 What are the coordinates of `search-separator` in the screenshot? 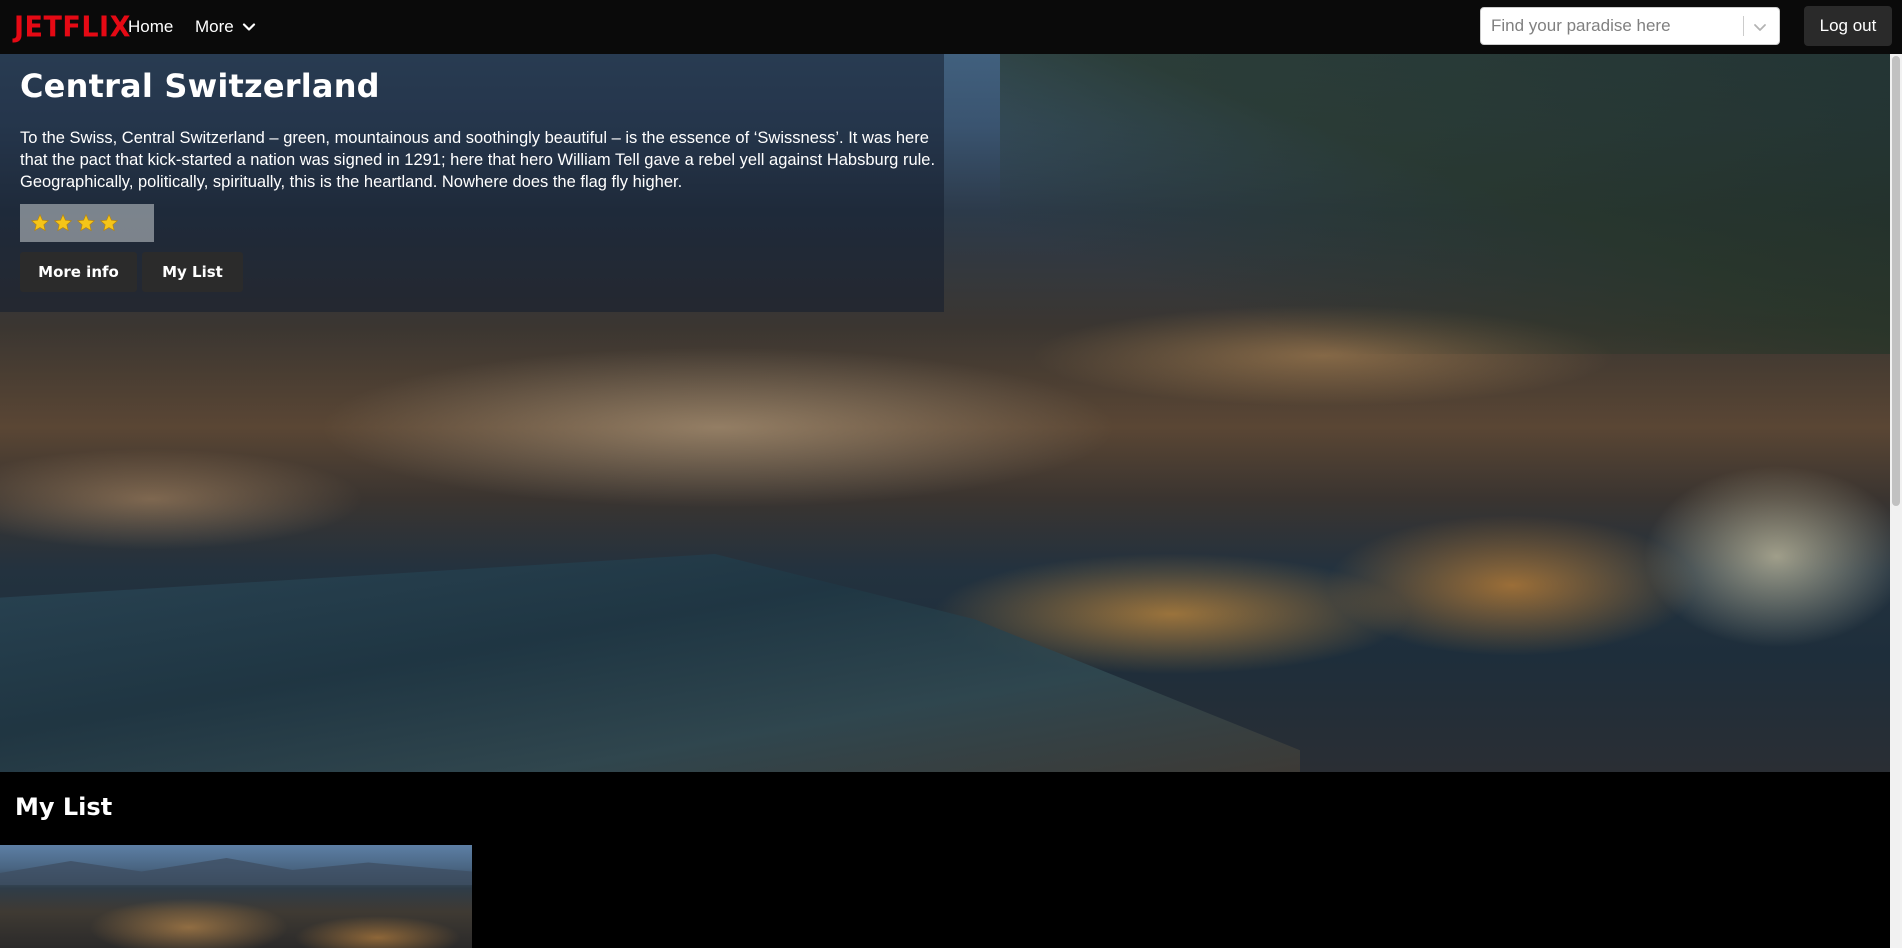 It's located at (1743, 26).